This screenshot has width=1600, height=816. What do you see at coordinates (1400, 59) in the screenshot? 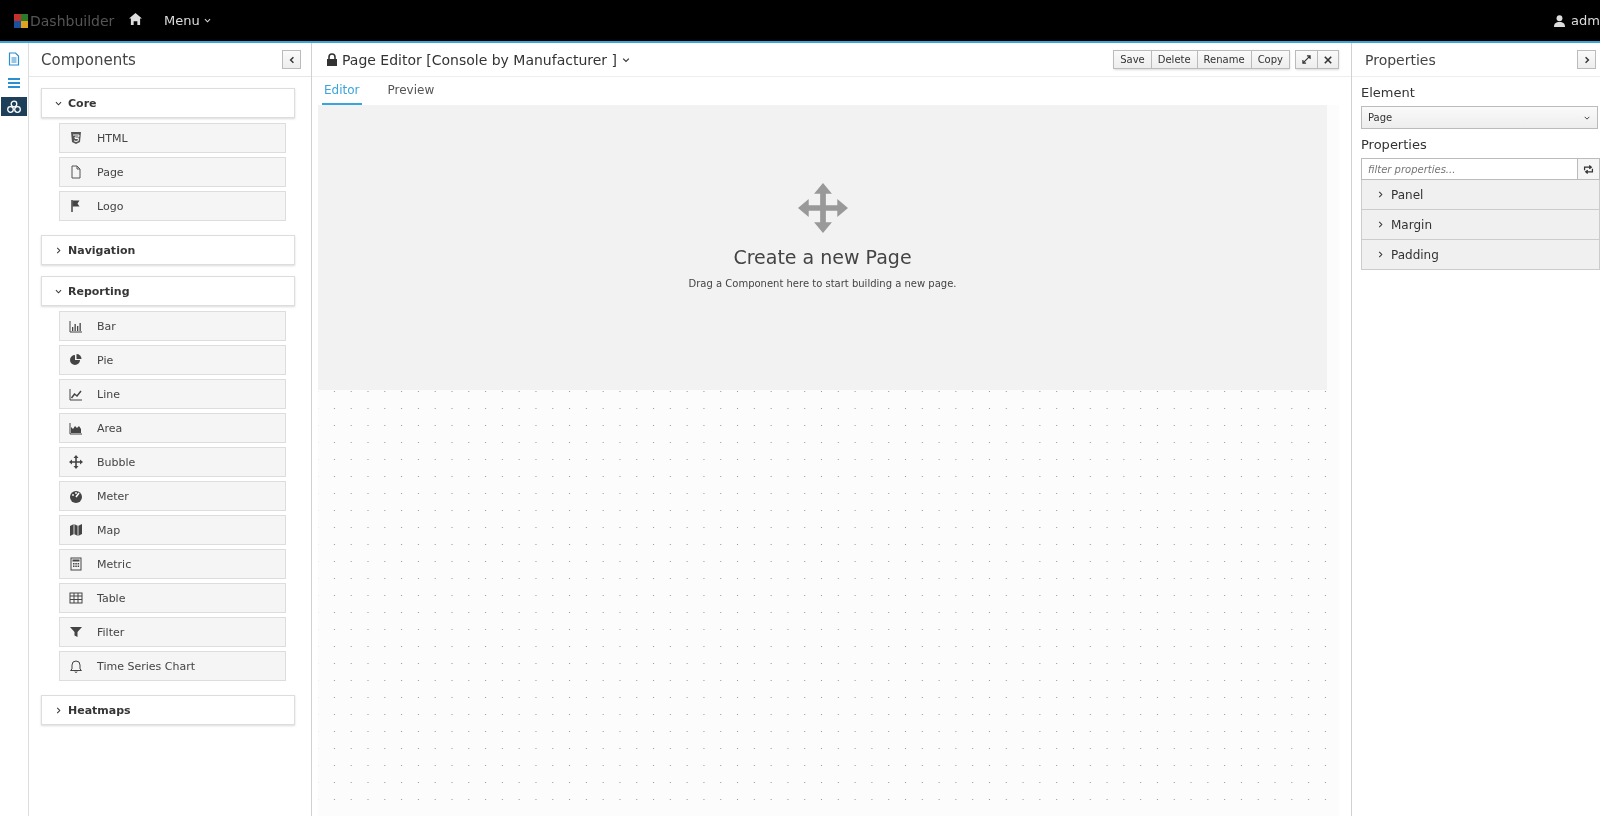
I see `panel-title: Properties` at bounding box center [1400, 59].